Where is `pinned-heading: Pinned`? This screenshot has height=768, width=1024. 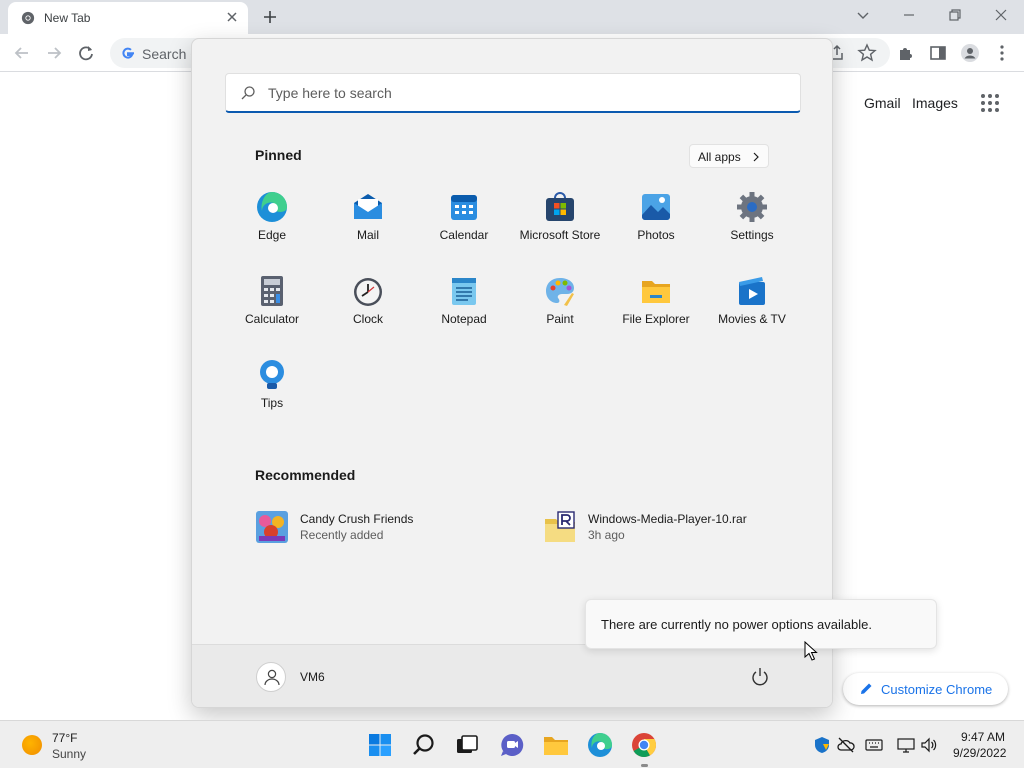 pinned-heading: Pinned is located at coordinates (278, 155).